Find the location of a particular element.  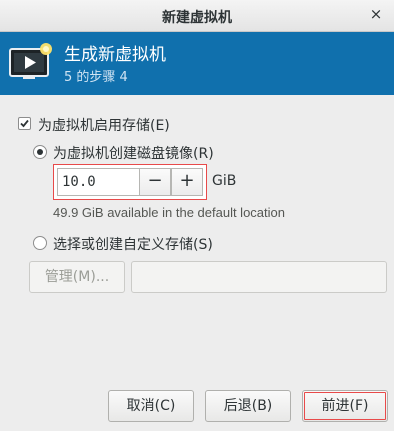

decrement-button: − is located at coordinates (155, 182).